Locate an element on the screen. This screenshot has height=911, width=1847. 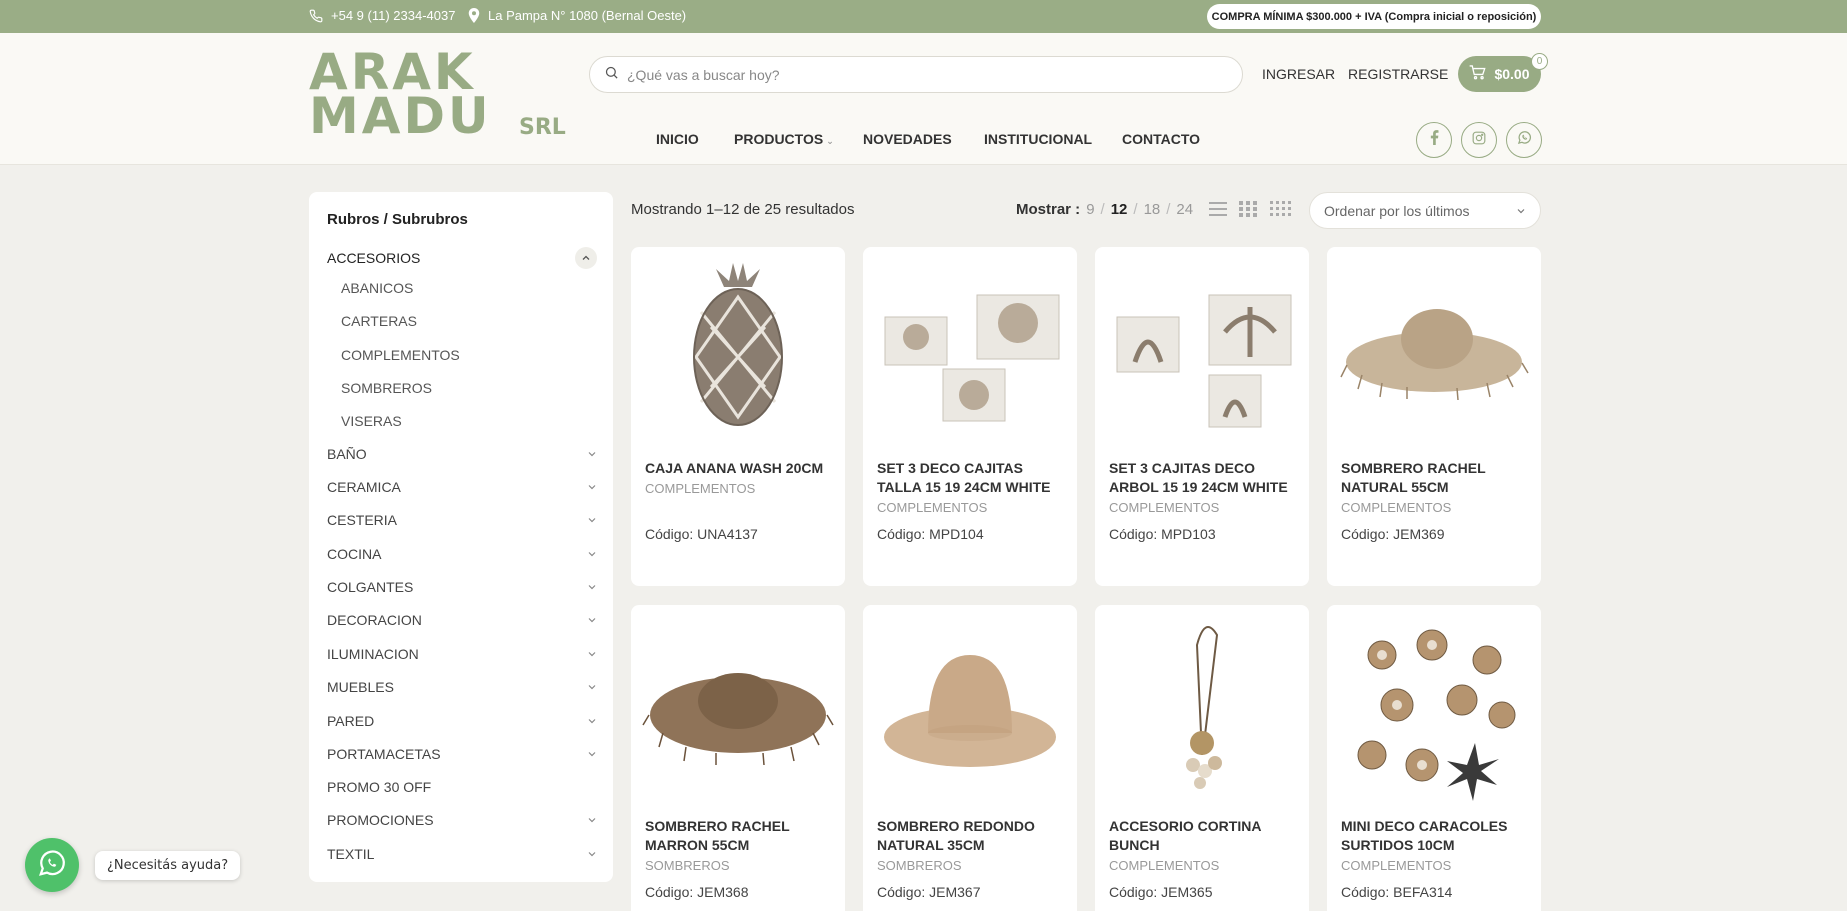
product-title: SOMBRERO RACHEL MARRON 55CM is located at coordinates (741, 836).